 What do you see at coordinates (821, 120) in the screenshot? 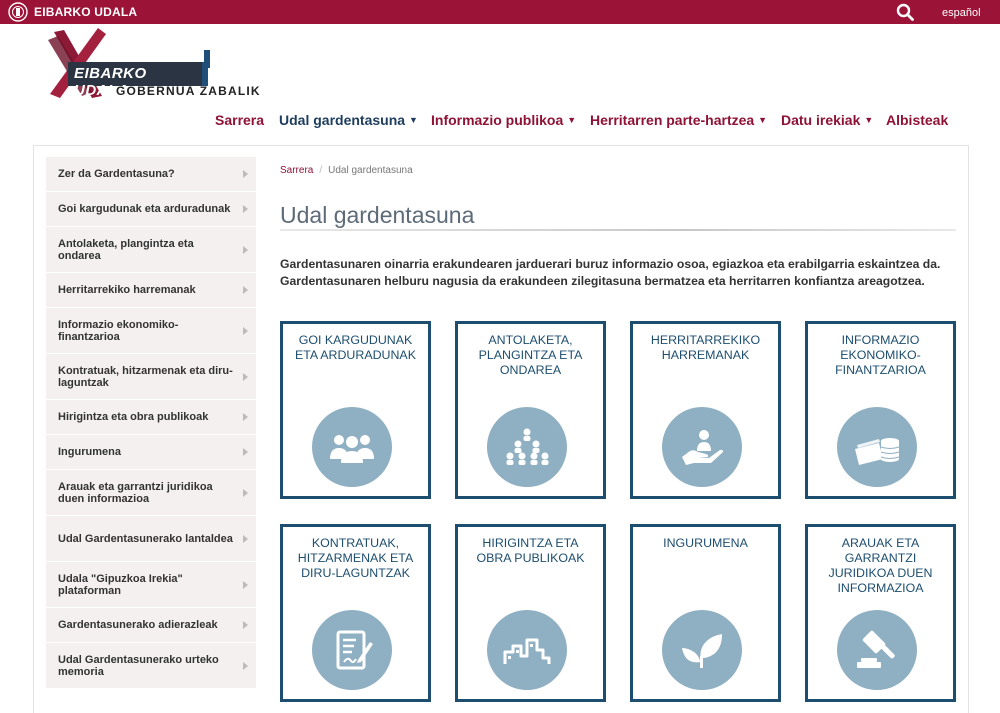
I see `nav-label: Datu irekiak` at bounding box center [821, 120].